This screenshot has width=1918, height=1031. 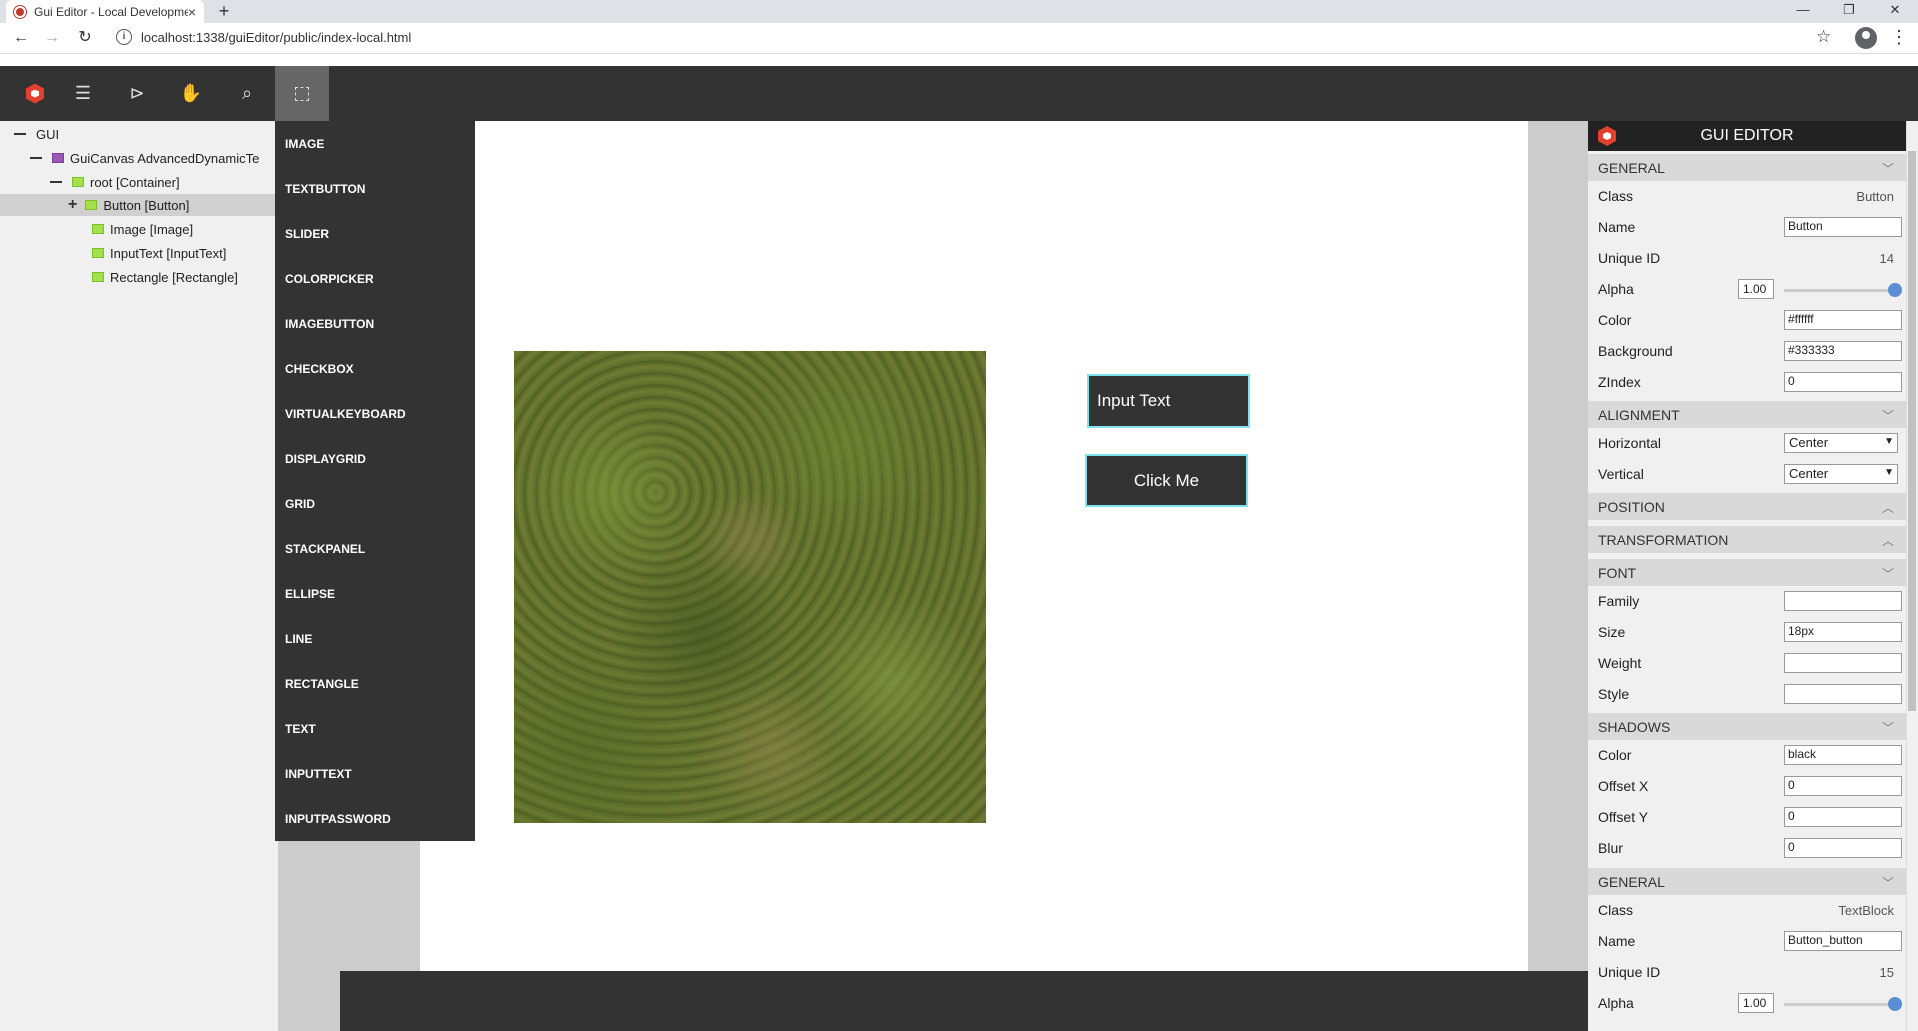 What do you see at coordinates (345, 414) in the screenshot?
I see `menu-item-virtualkeyboard: VIRTUALKEYBOARD` at bounding box center [345, 414].